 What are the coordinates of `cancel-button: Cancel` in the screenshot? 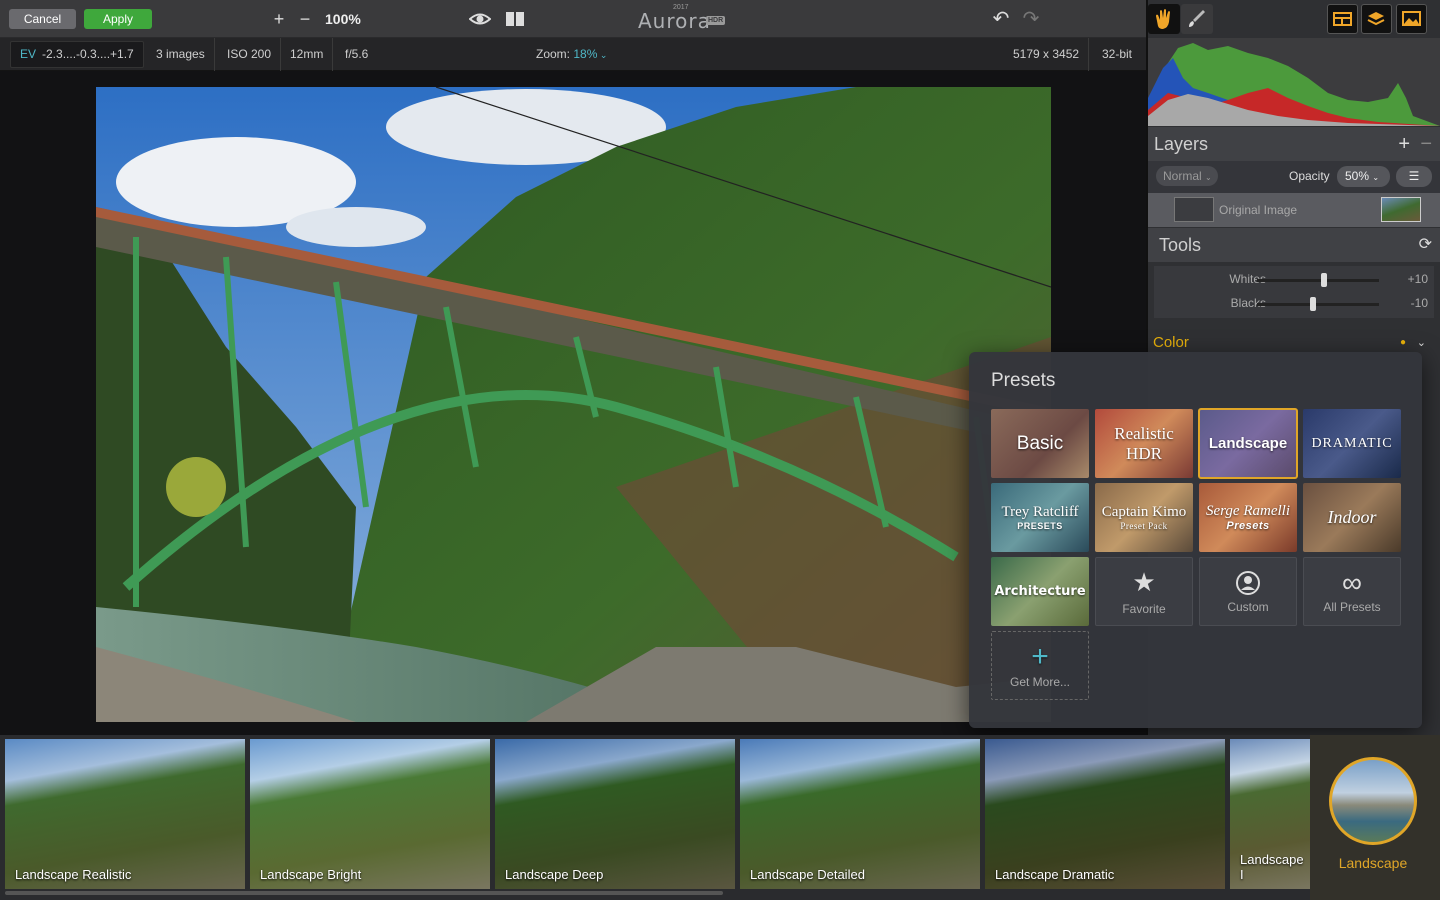 It's located at (42, 19).